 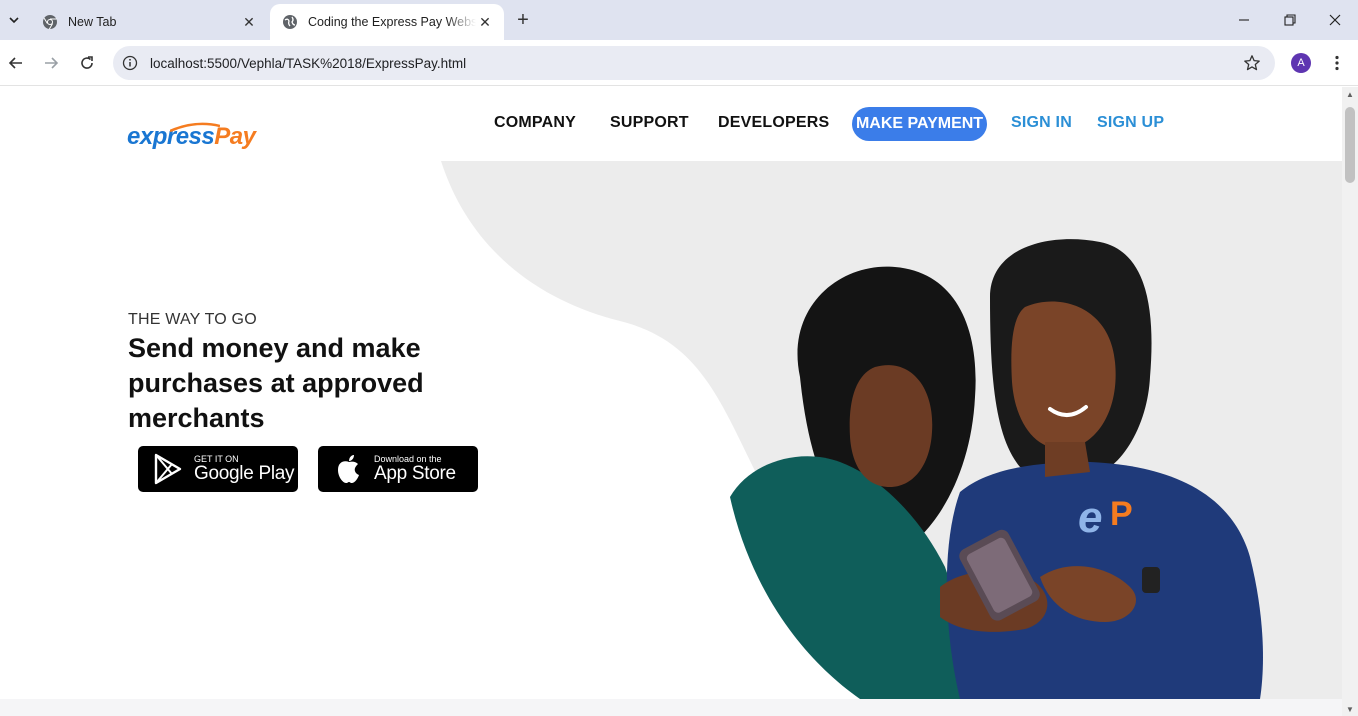 I want to click on nav-support: SUPPORT, so click(x=649, y=123).